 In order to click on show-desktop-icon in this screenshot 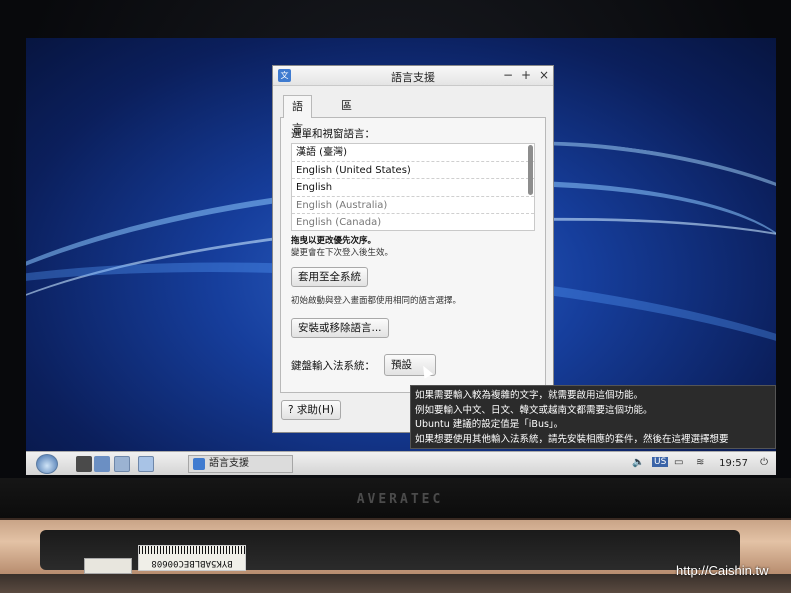, I will do `click(122, 464)`.